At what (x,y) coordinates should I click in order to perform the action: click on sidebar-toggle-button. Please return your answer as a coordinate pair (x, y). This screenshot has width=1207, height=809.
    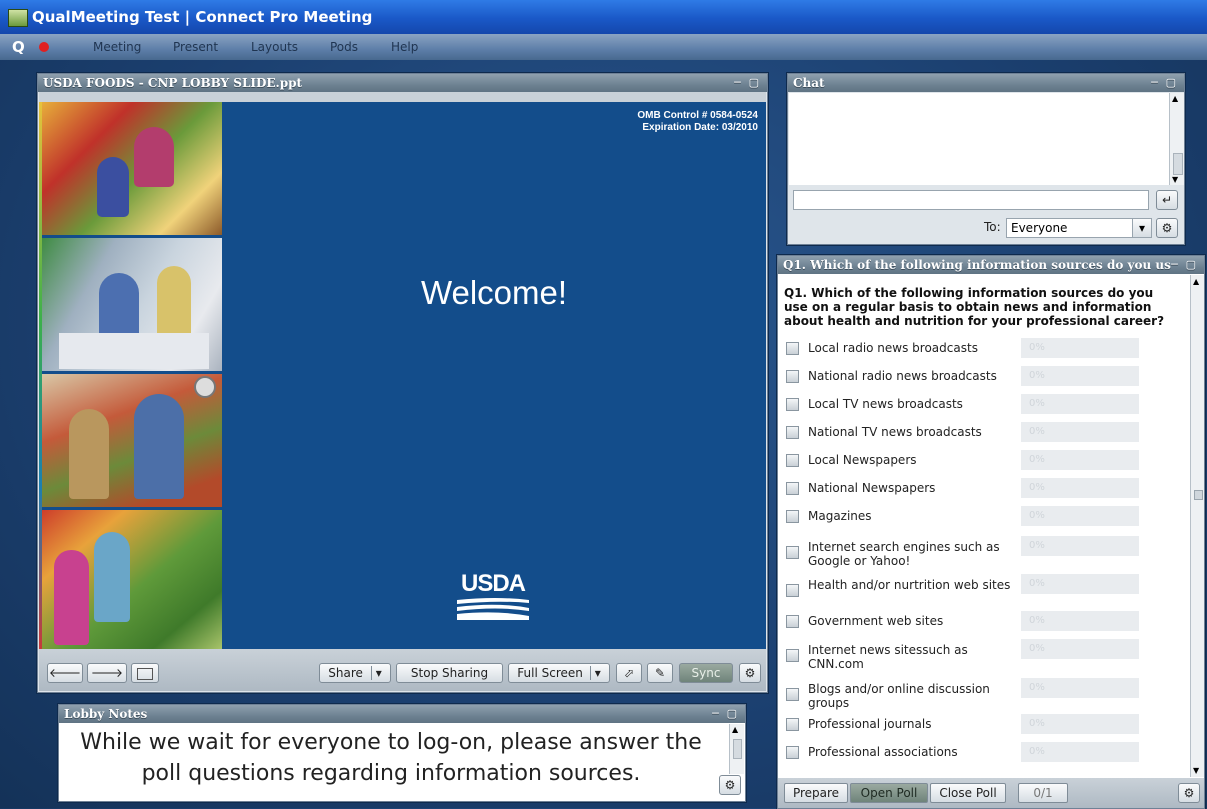
    Looking at the image, I should click on (145, 673).